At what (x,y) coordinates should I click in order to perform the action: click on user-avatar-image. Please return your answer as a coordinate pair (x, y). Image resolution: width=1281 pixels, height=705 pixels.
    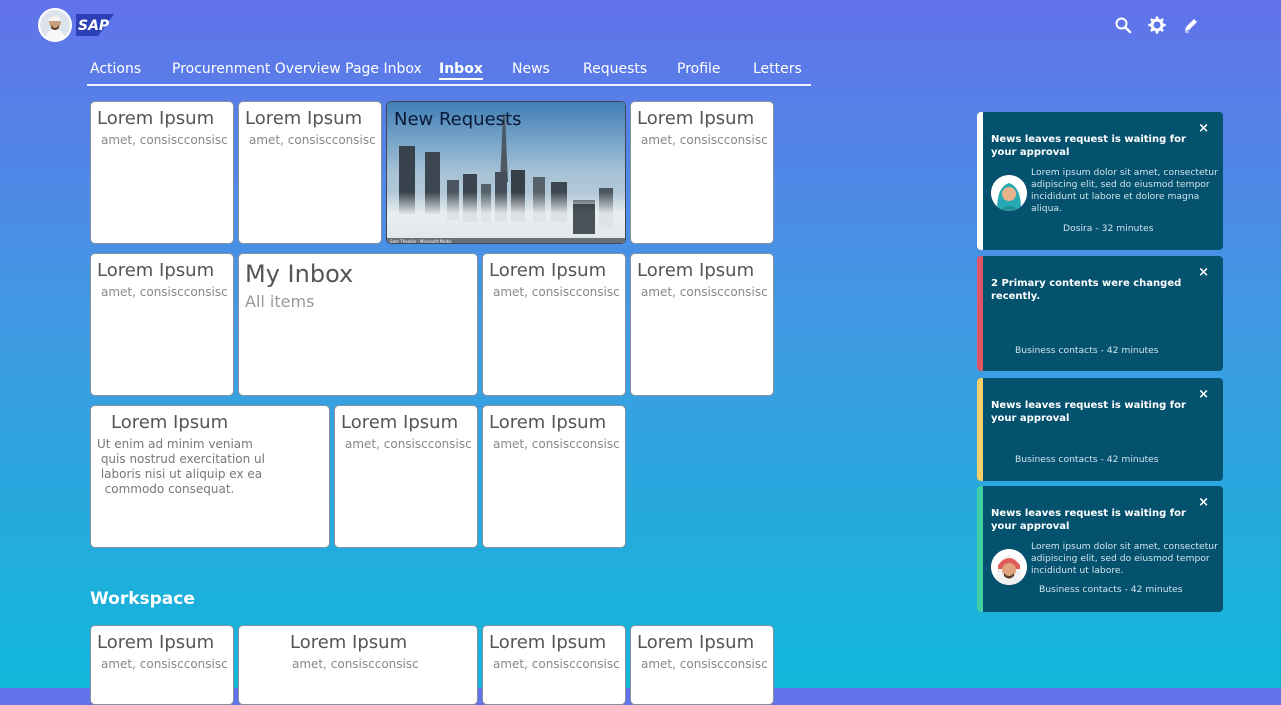
    Looking at the image, I should click on (55, 25).